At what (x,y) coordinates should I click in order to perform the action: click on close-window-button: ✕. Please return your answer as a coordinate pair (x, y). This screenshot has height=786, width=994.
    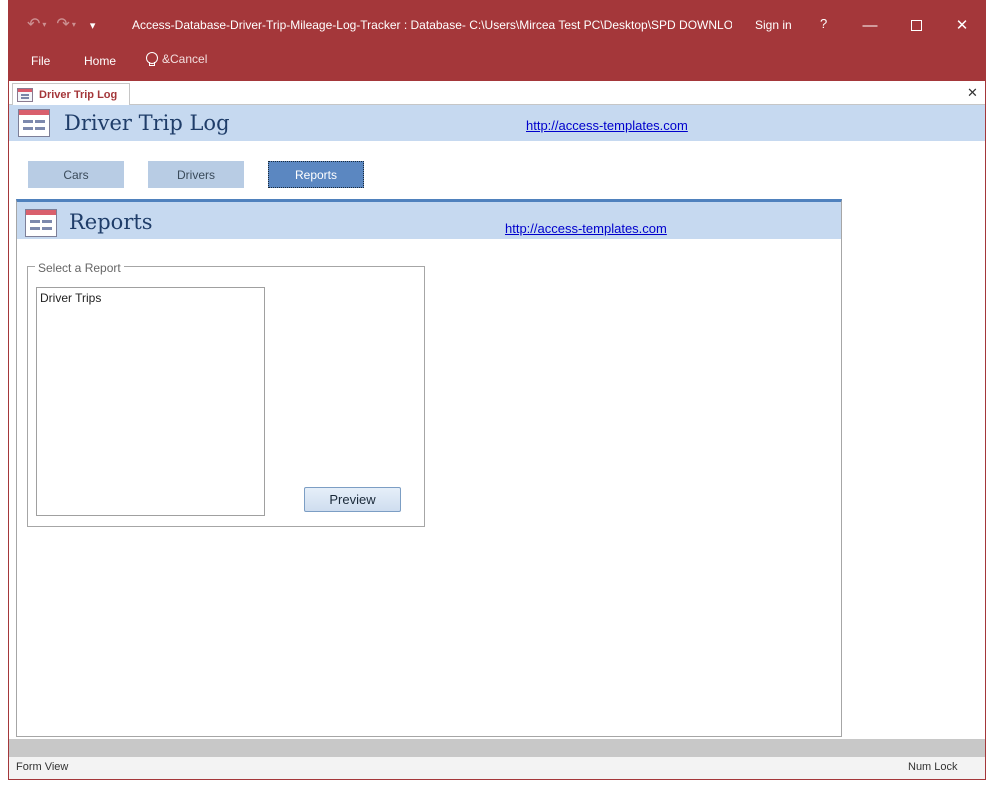
    Looking at the image, I should click on (962, 25).